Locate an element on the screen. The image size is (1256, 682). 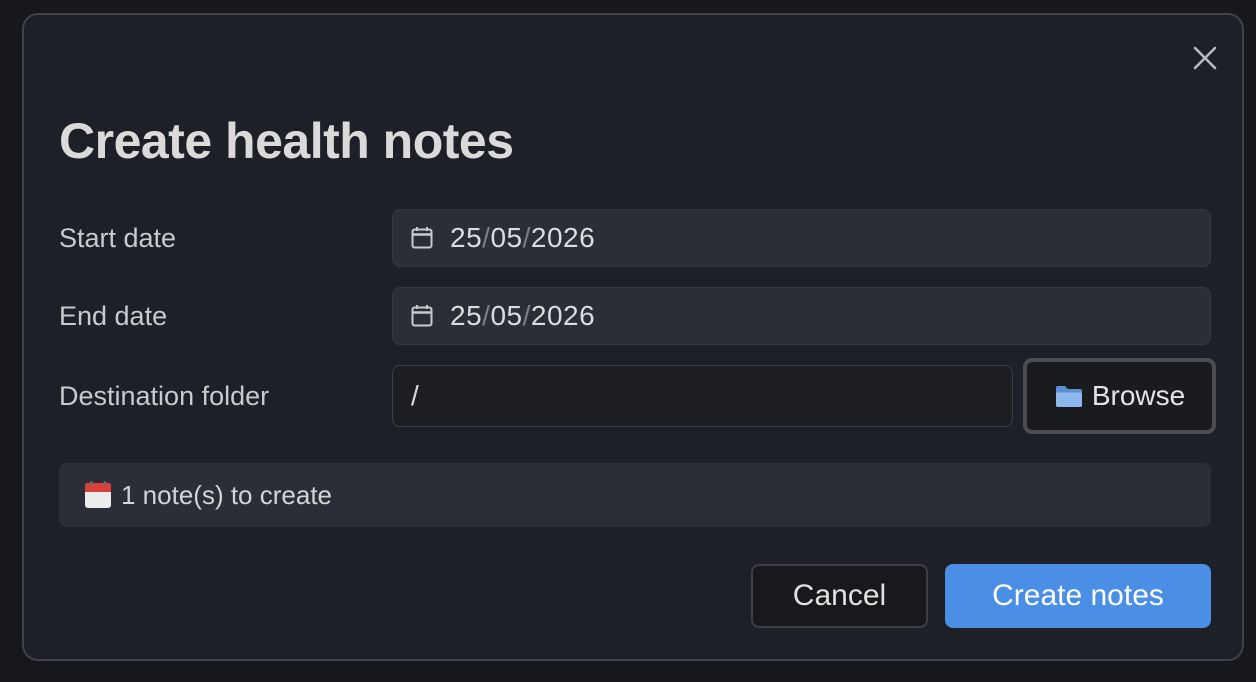
end-date-input: 25/05/2026 is located at coordinates (801, 316).